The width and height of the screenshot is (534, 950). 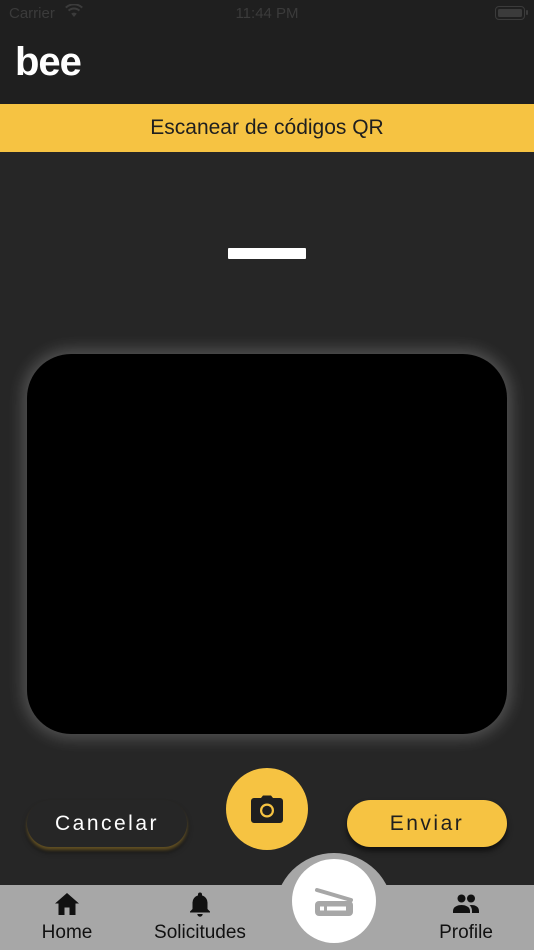 What do you see at coordinates (427, 823) in the screenshot?
I see `send-button: Enviar` at bounding box center [427, 823].